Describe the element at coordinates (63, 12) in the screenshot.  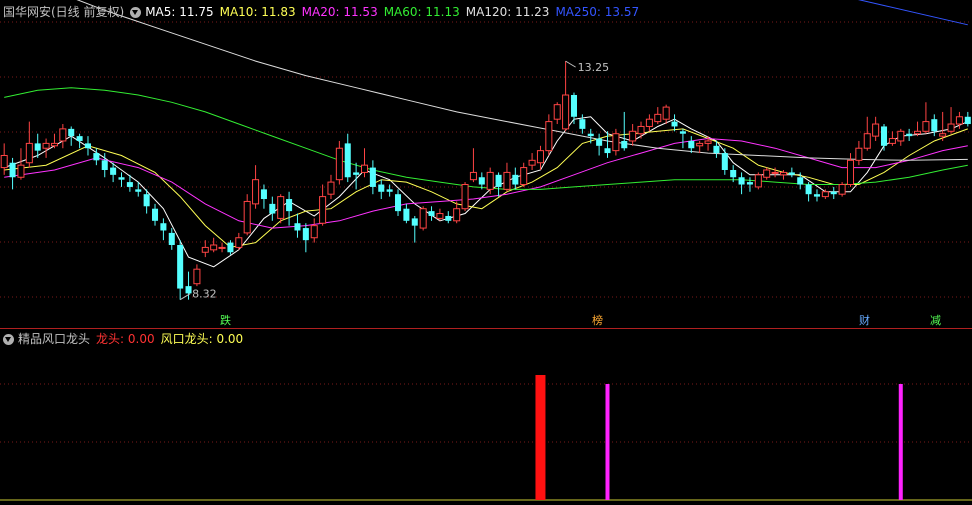
I see `stock-title: 国华网安(日线 前复权)` at that location.